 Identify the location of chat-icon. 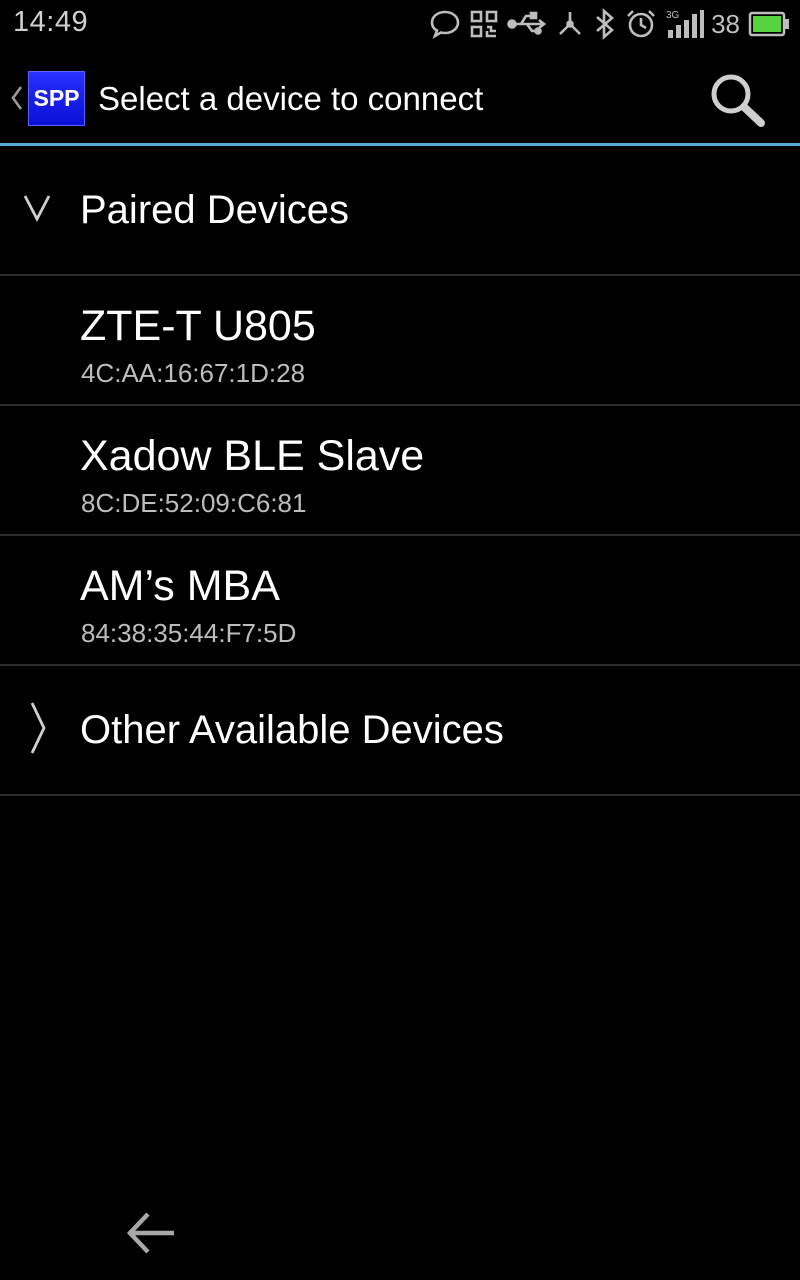
(445, 24).